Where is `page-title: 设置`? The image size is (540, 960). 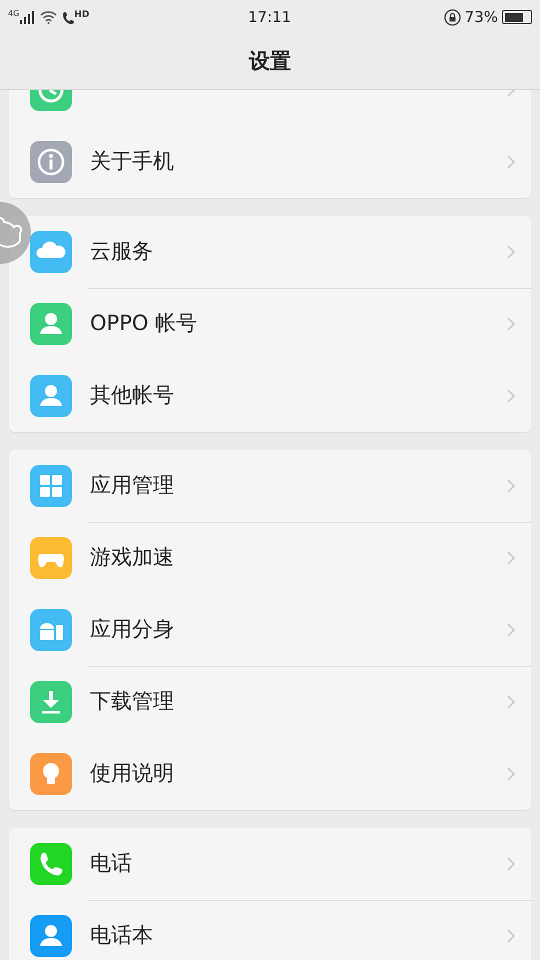 page-title: 设置 is located at coordinates (270, 61).